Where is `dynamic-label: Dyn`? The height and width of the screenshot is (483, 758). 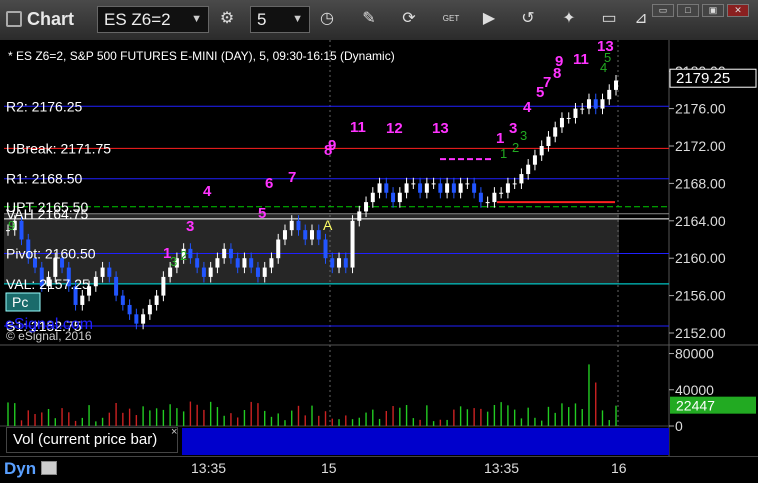
dynamic-label: Dyn is located at coordinates (20, 469).